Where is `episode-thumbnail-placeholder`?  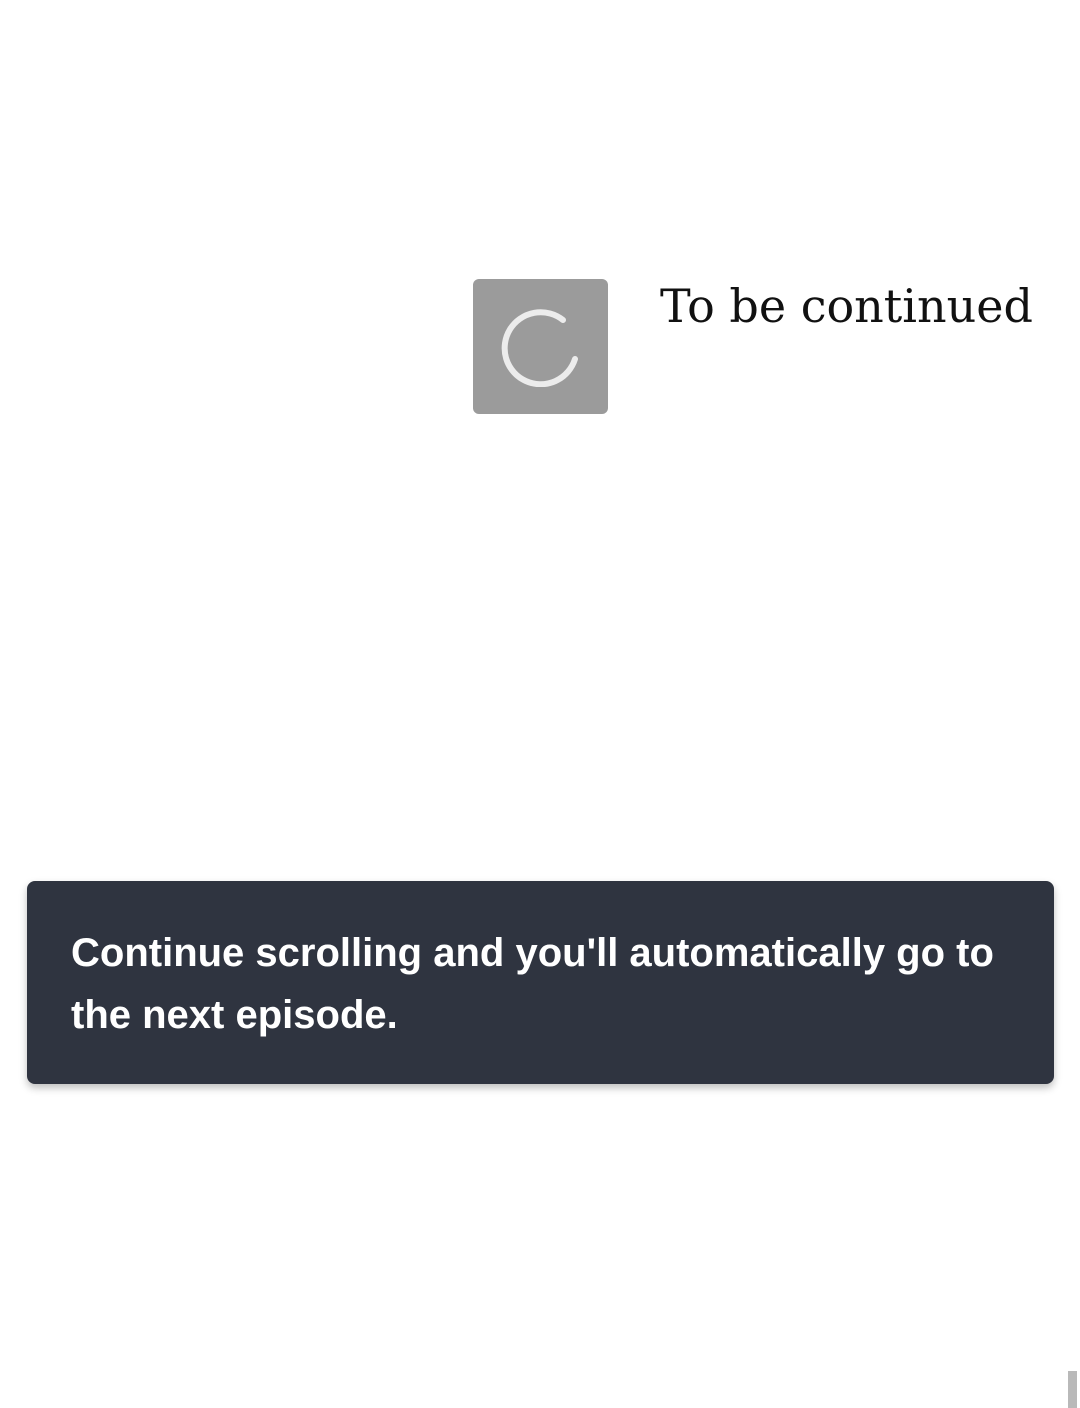
episode-thumbnail-placeholder is located at coordinates (540, 346).